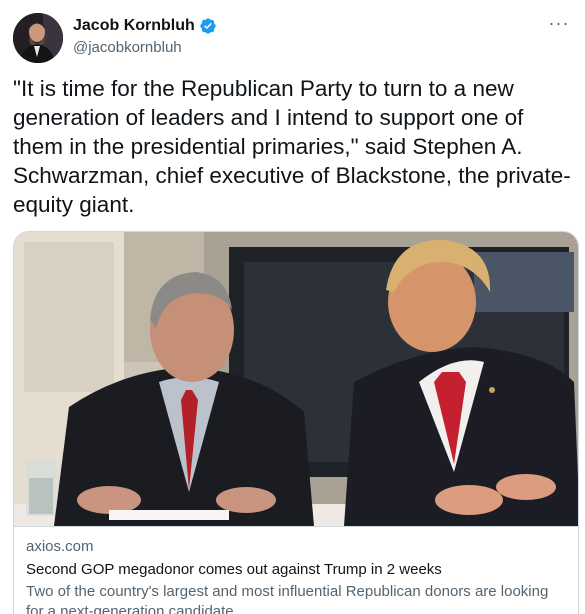  I want to click on avatar, so click(38, 38).